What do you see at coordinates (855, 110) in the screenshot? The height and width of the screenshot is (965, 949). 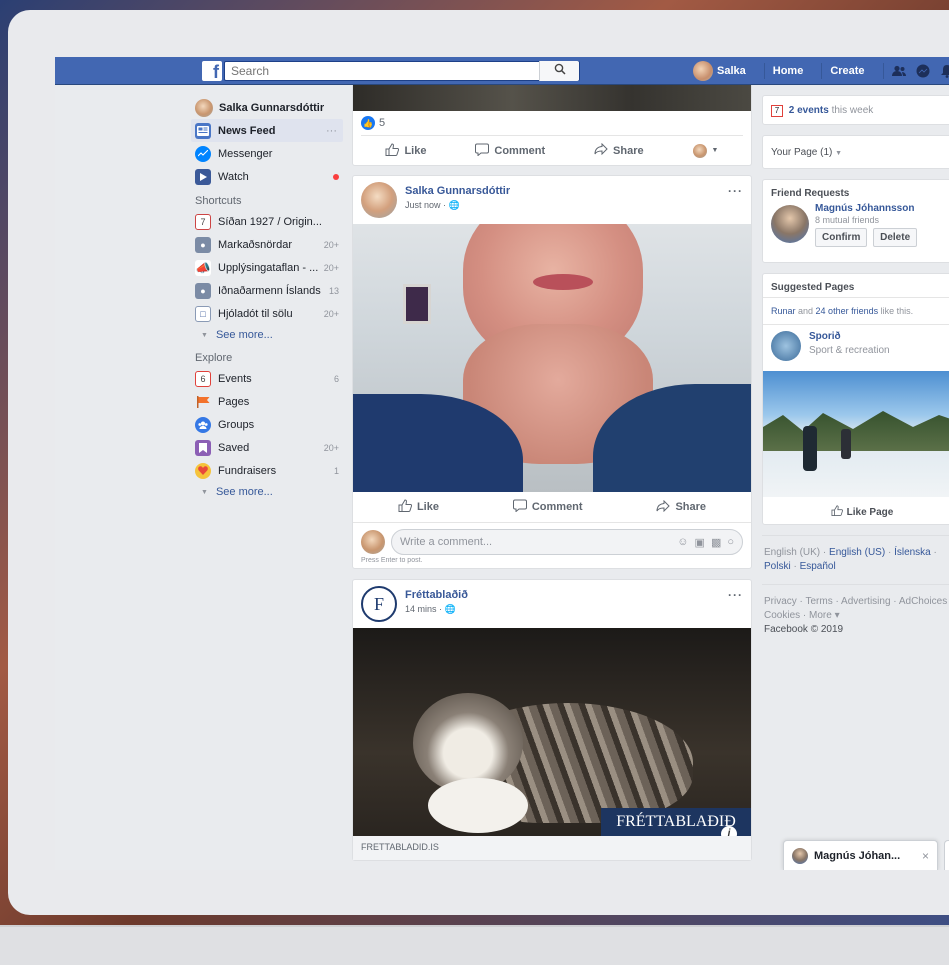 I see `events-box: 7 2 events this week` at bounding box center [855, 110].